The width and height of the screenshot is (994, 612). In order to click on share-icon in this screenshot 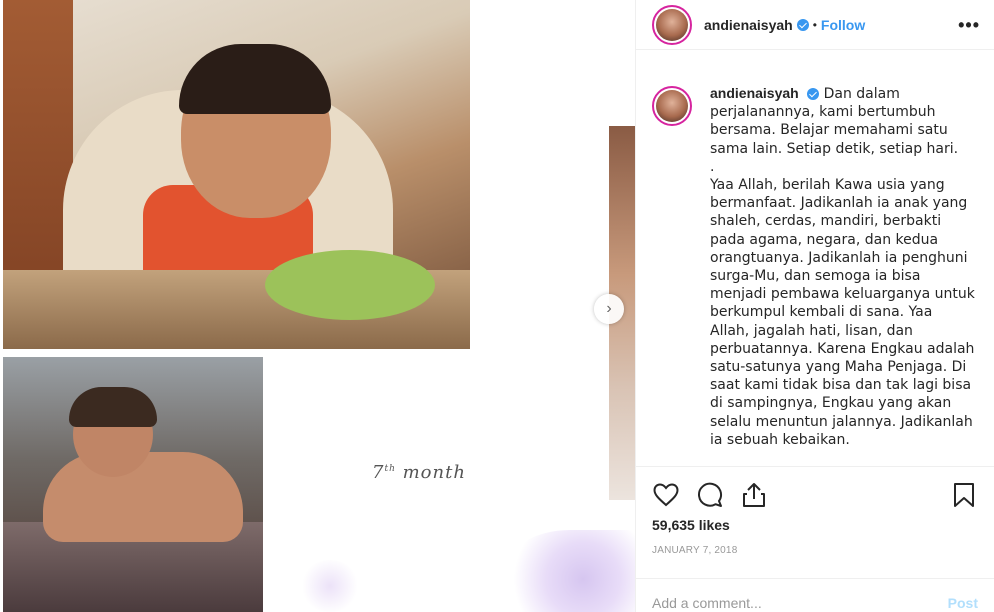, I will do `click(754, 495)`.